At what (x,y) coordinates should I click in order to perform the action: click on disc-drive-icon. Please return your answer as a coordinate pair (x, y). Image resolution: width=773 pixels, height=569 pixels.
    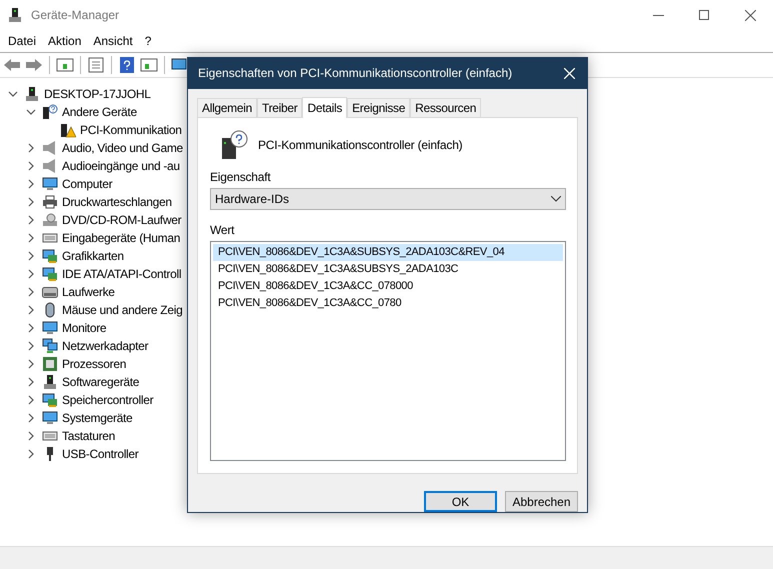
    Looking at the image, I should click on (50, 220).